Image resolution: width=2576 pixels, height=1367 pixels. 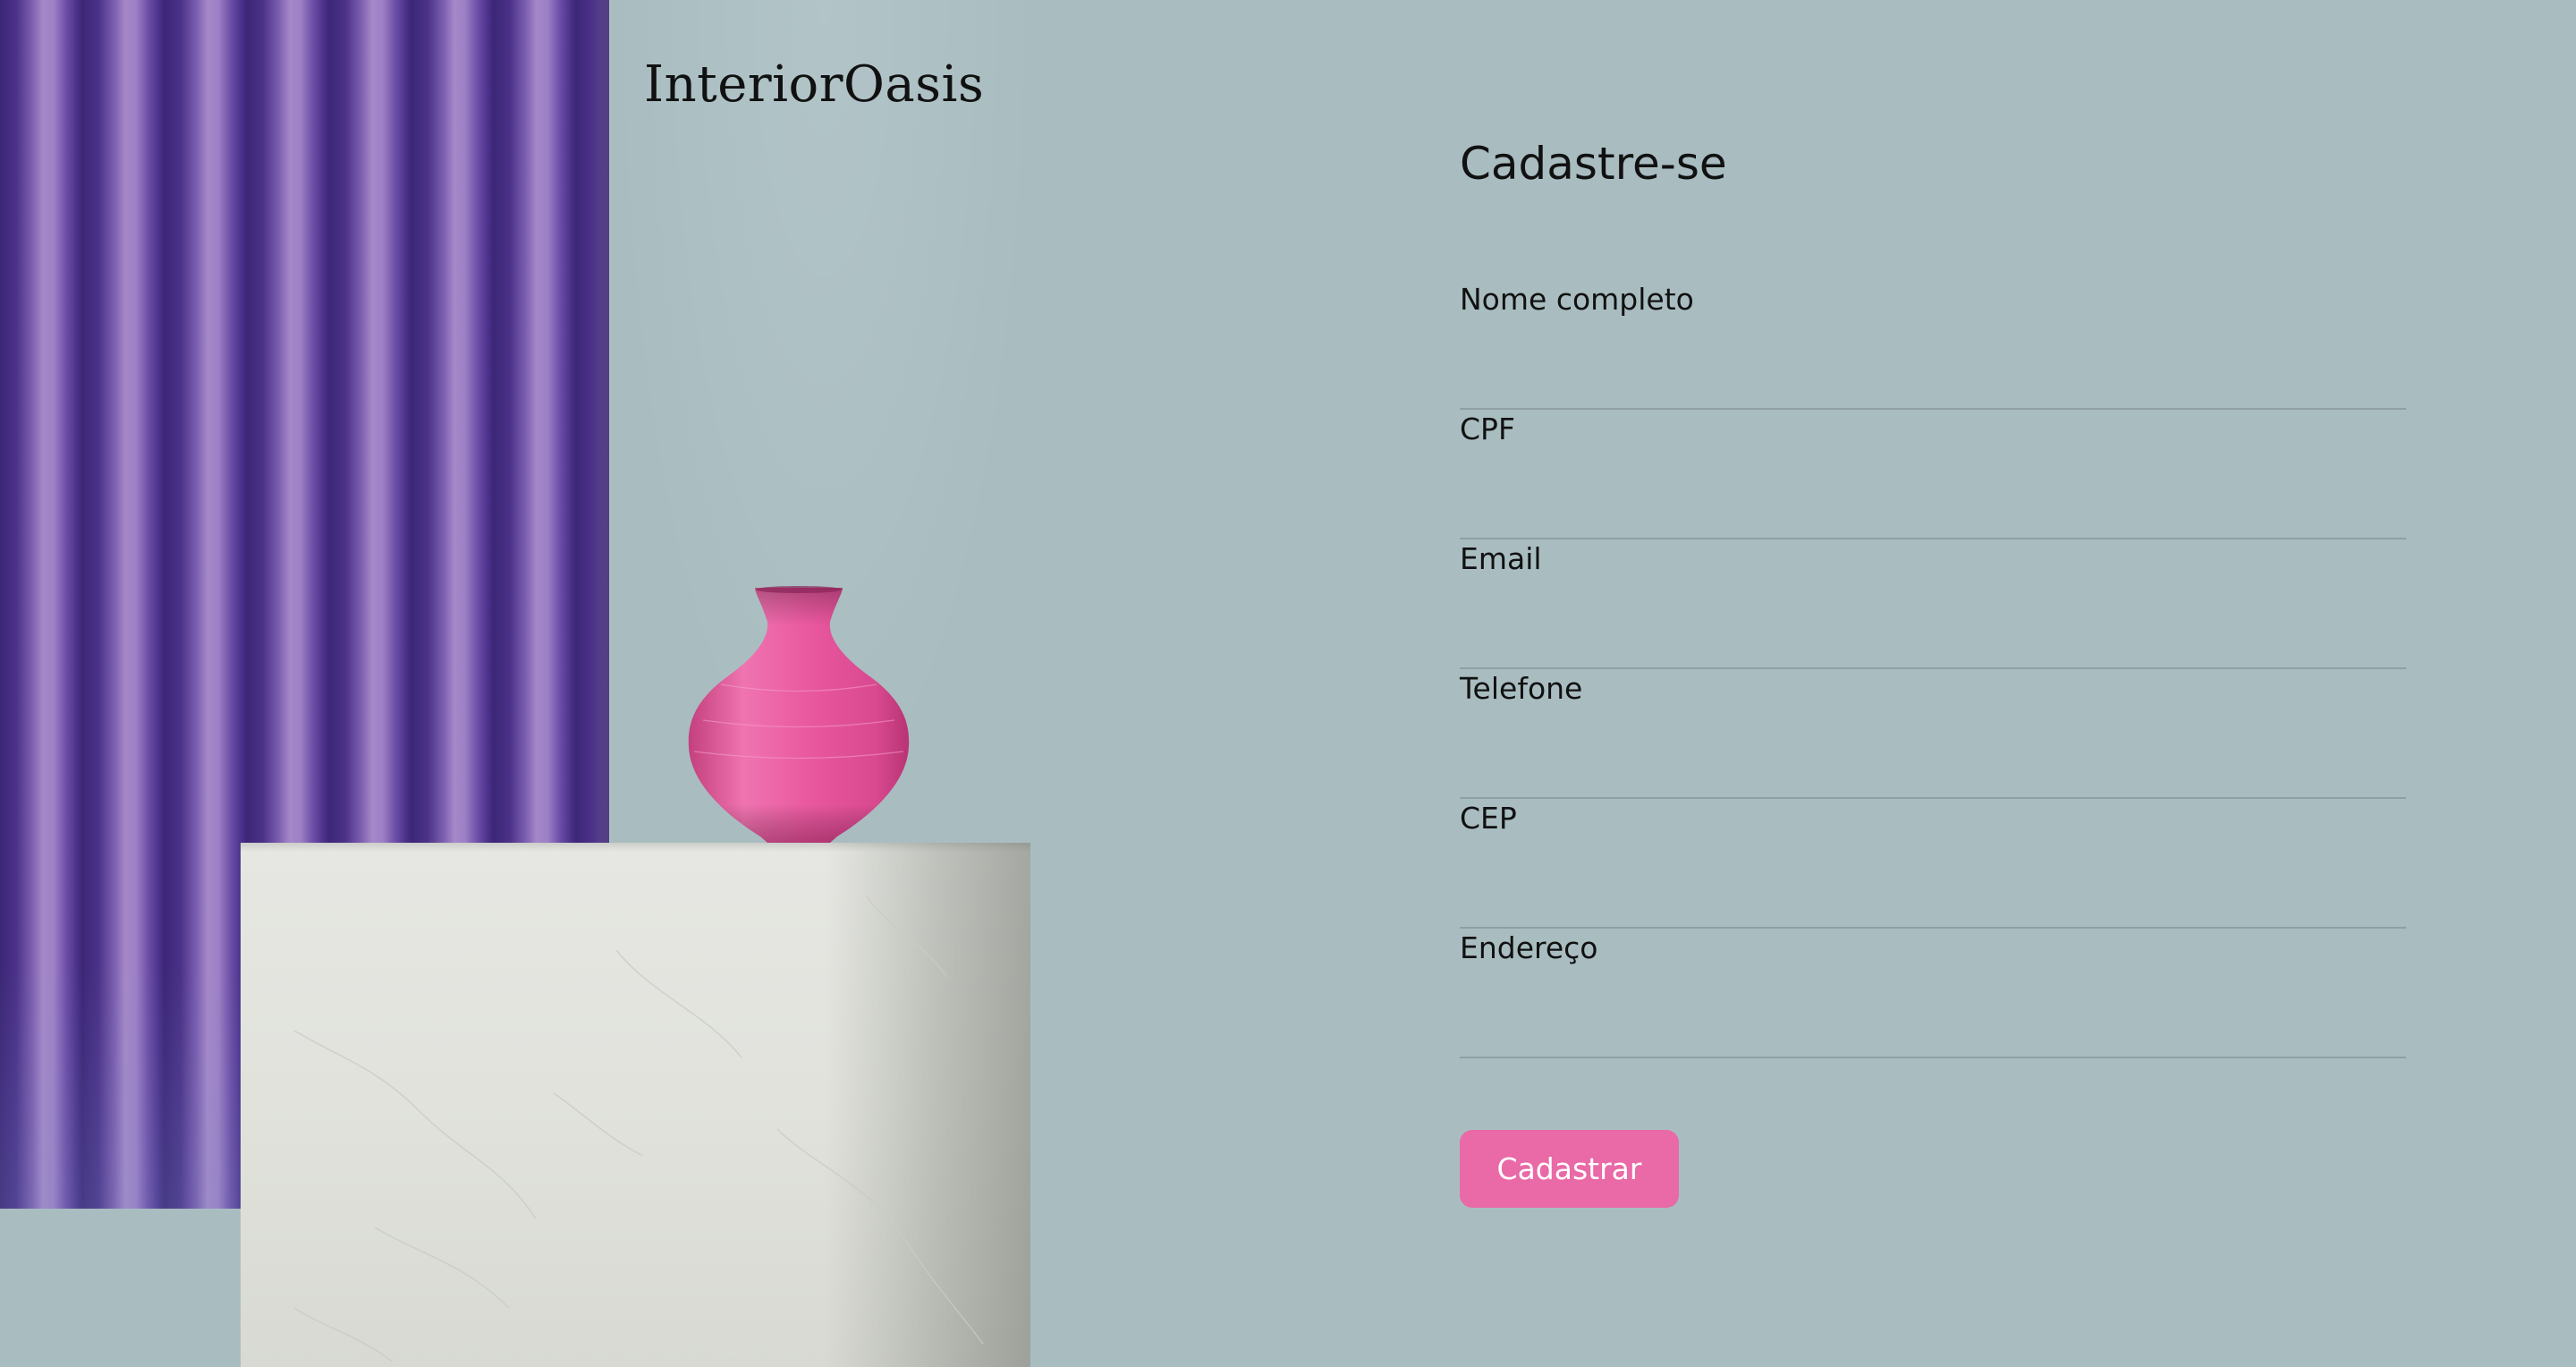 I want to click on form-title: Cadastre-se, so click(x=1593, y=164).